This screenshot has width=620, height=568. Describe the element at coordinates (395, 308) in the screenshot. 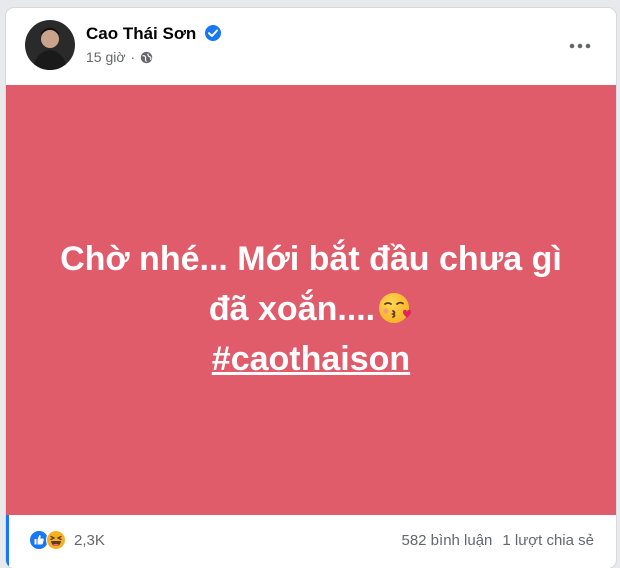

I see `face-blowing-kiss-icon` at that location.